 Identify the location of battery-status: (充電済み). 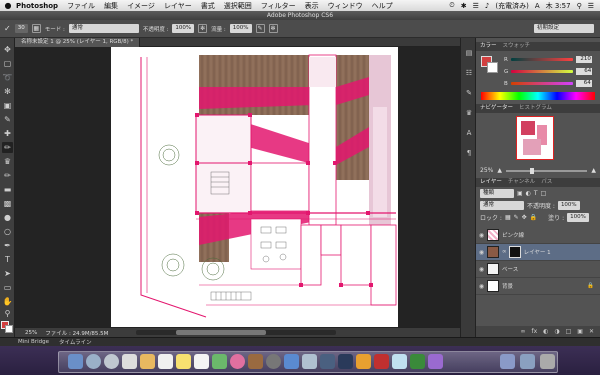
(511, 6).